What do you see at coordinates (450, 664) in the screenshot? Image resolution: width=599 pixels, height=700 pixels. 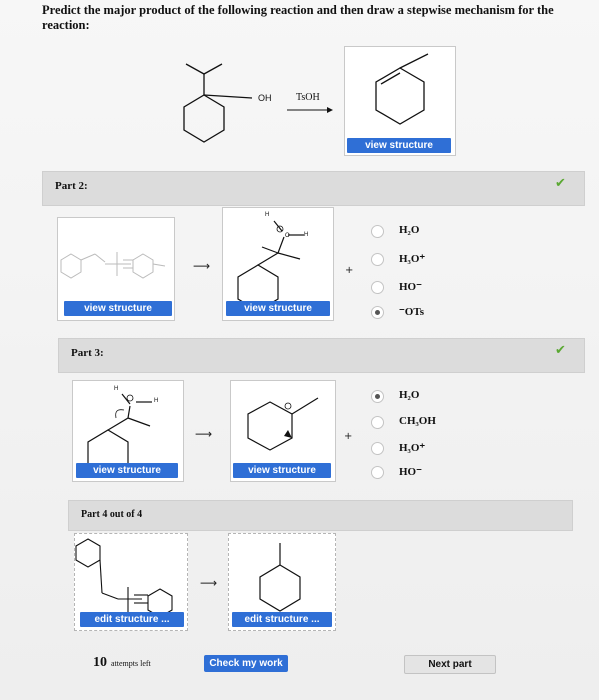 I see `next-part-button: Next part` at bounding box center [450, 664].